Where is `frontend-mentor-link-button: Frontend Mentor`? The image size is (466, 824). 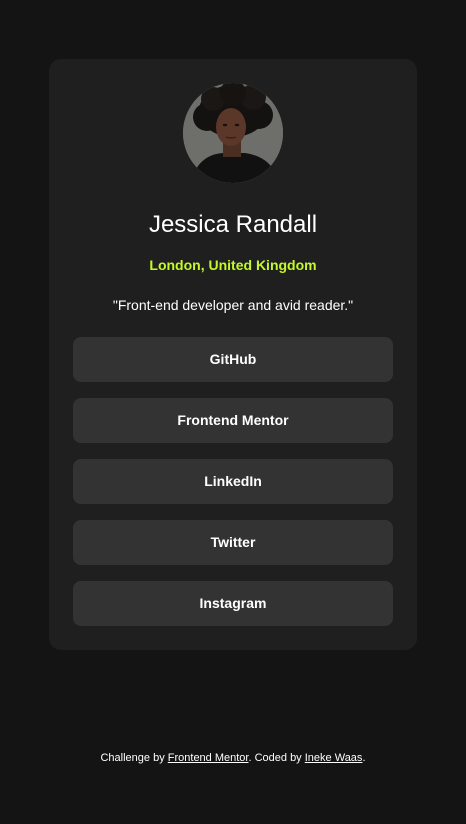 frontend-mentor-link-button: Frontend Mentor is located at coordinates (233, 420).